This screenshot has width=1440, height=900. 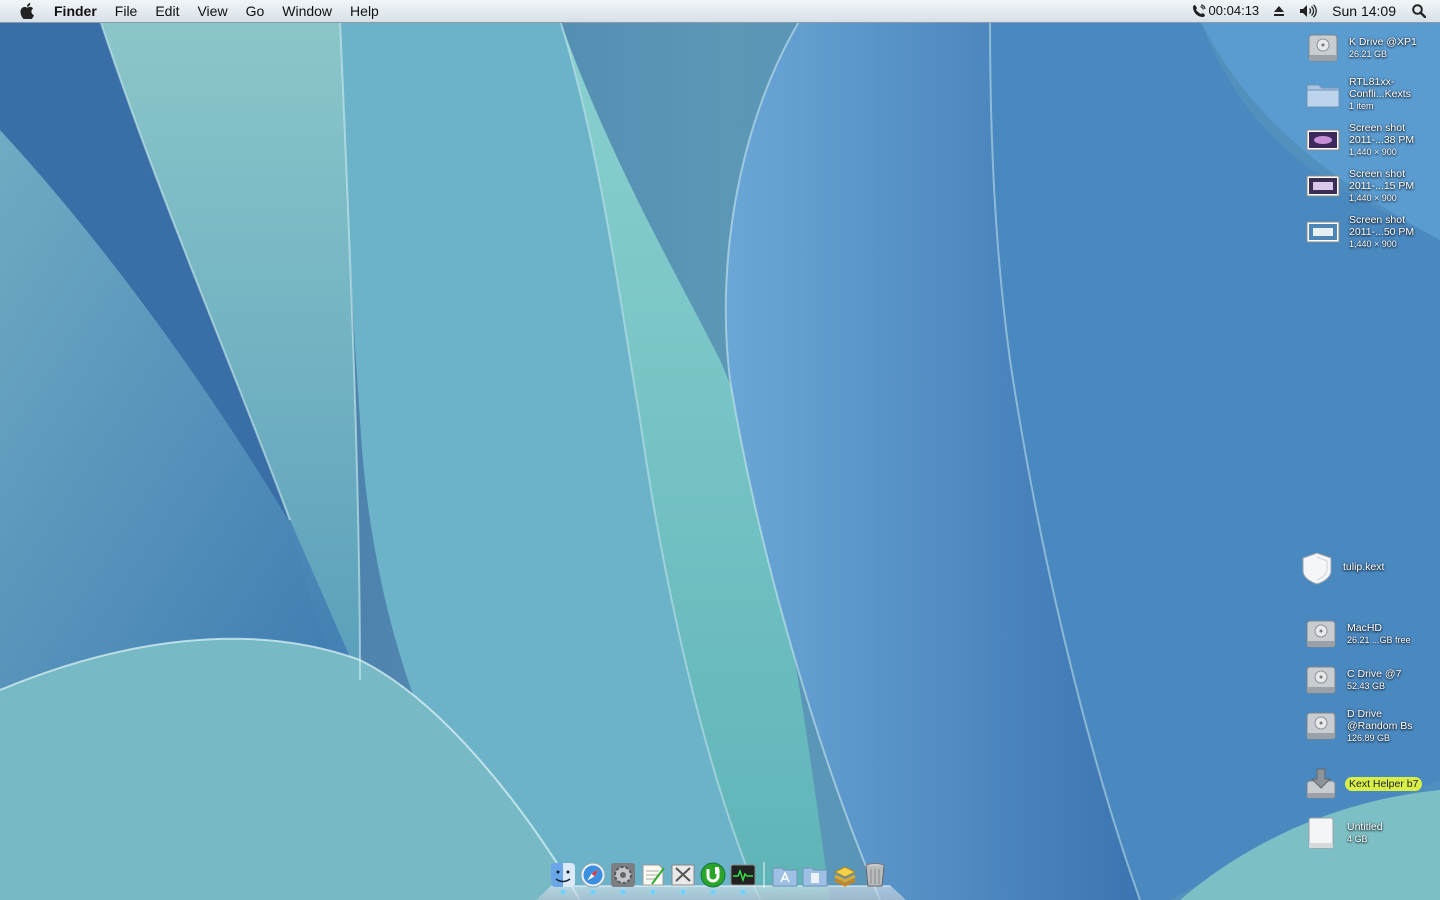 What do you see at coordinates (1380, 93) in the screenshot?
I see `desktop-item-label: RTL81xx- Confli...Kexts 1 item` at bounding box center [1380, 93].